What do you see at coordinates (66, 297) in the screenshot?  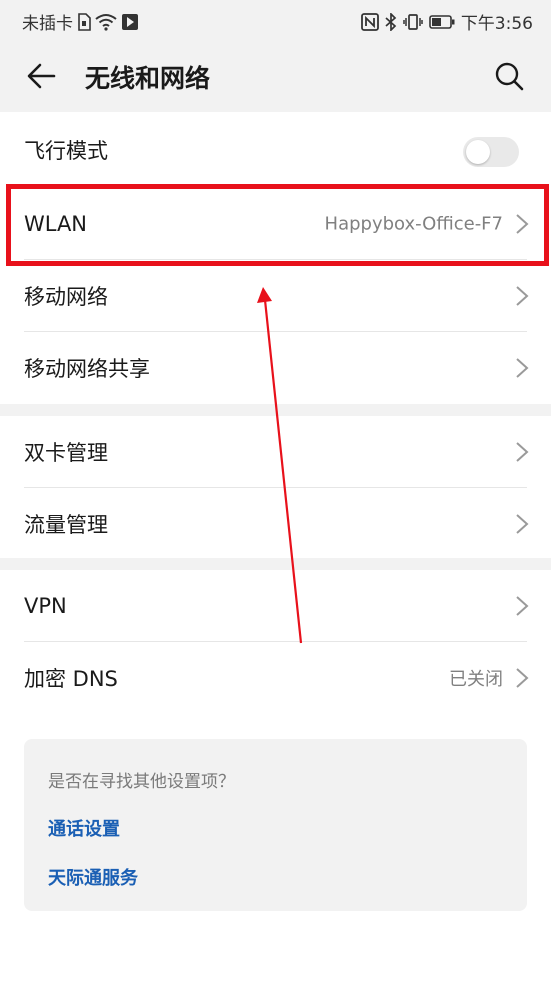 I see `mobile-network-label: 移动网络` at bounding box center [66, 297].